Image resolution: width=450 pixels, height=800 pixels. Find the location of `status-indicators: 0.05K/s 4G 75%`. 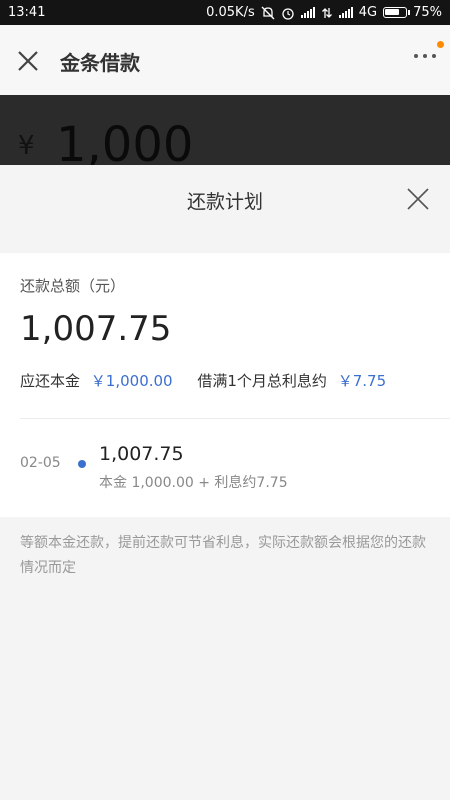

status-indicators: 0.05K/s 4G 75% is located at coordinates (324, 12).